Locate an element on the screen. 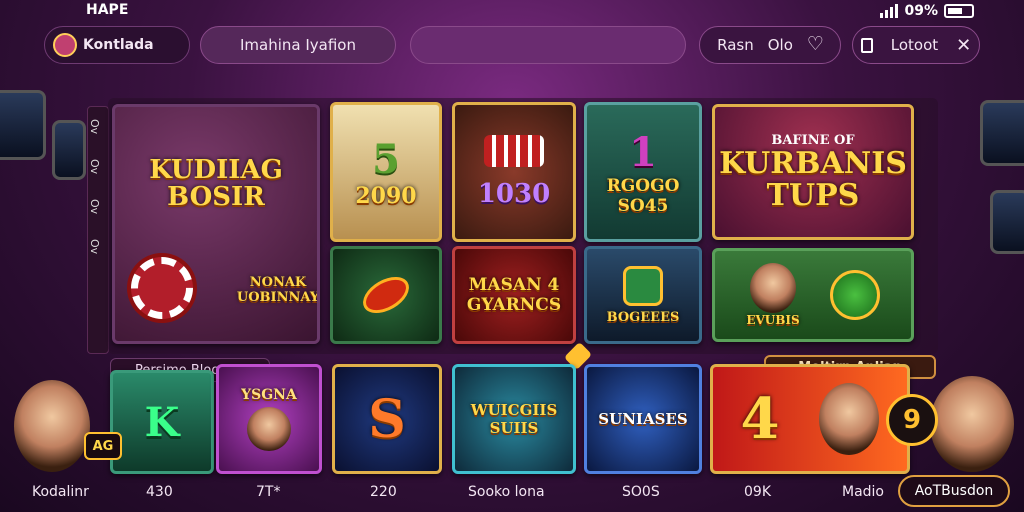 This screenshot has height=512, width=1024. slot-machine-right is located at coordinates (1002, 133).